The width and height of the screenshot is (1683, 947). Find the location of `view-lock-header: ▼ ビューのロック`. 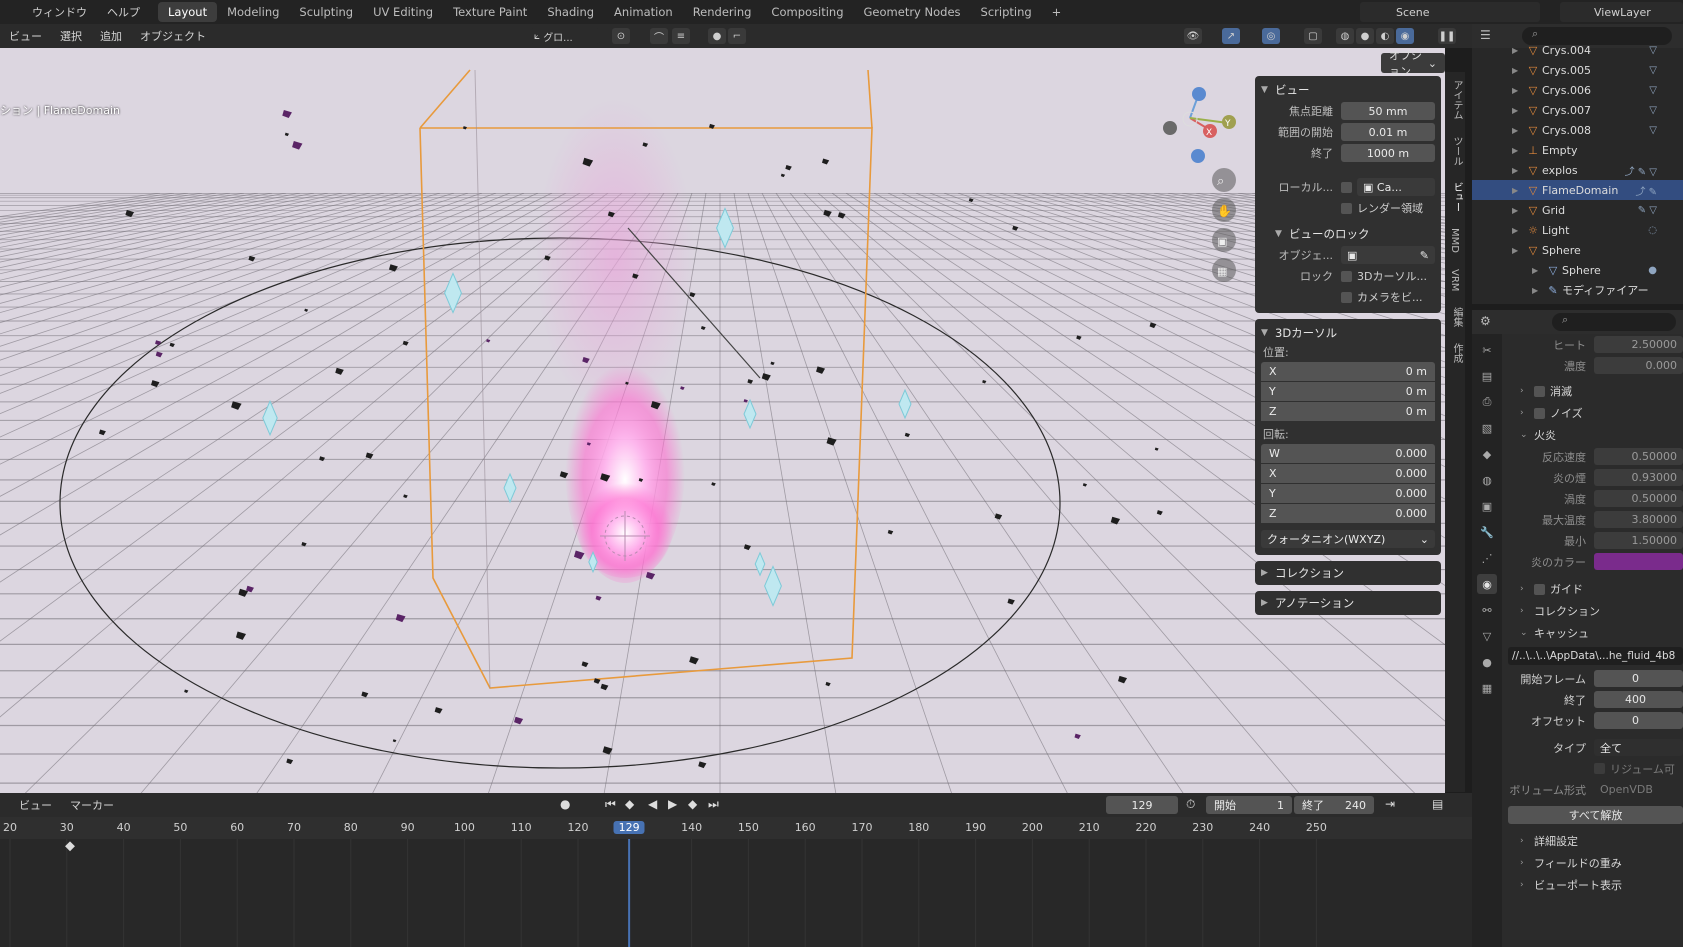

view-lock-header: ▼ ビューのロック is located at coordinates (1348, 234).